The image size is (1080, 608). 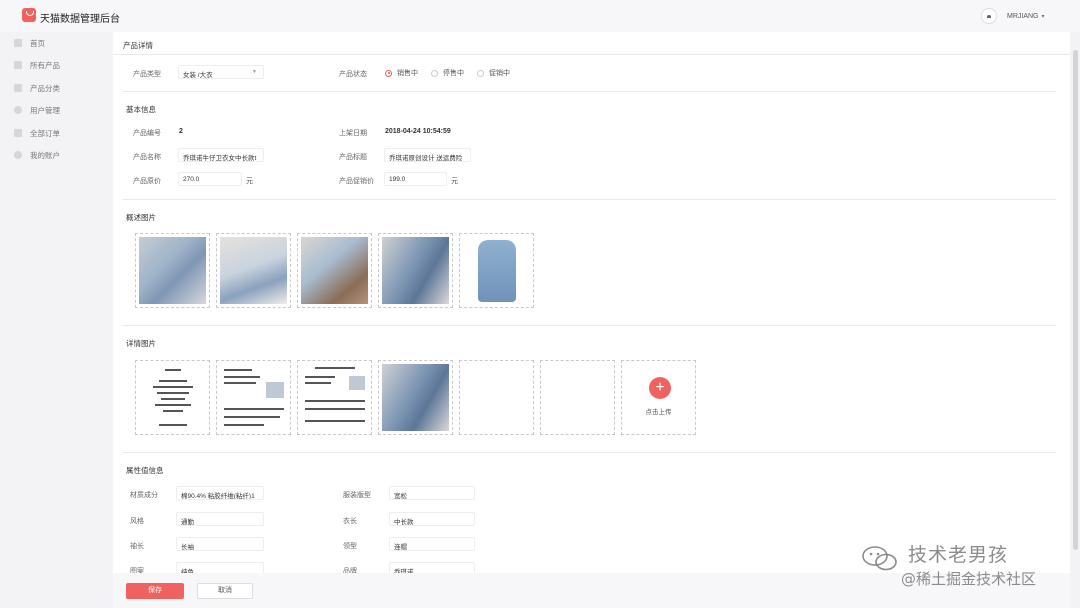 What do you see at coordinates (210, 179) in the screenshot?
I see `price-input: 270.0` at bounding box center [210, 179].